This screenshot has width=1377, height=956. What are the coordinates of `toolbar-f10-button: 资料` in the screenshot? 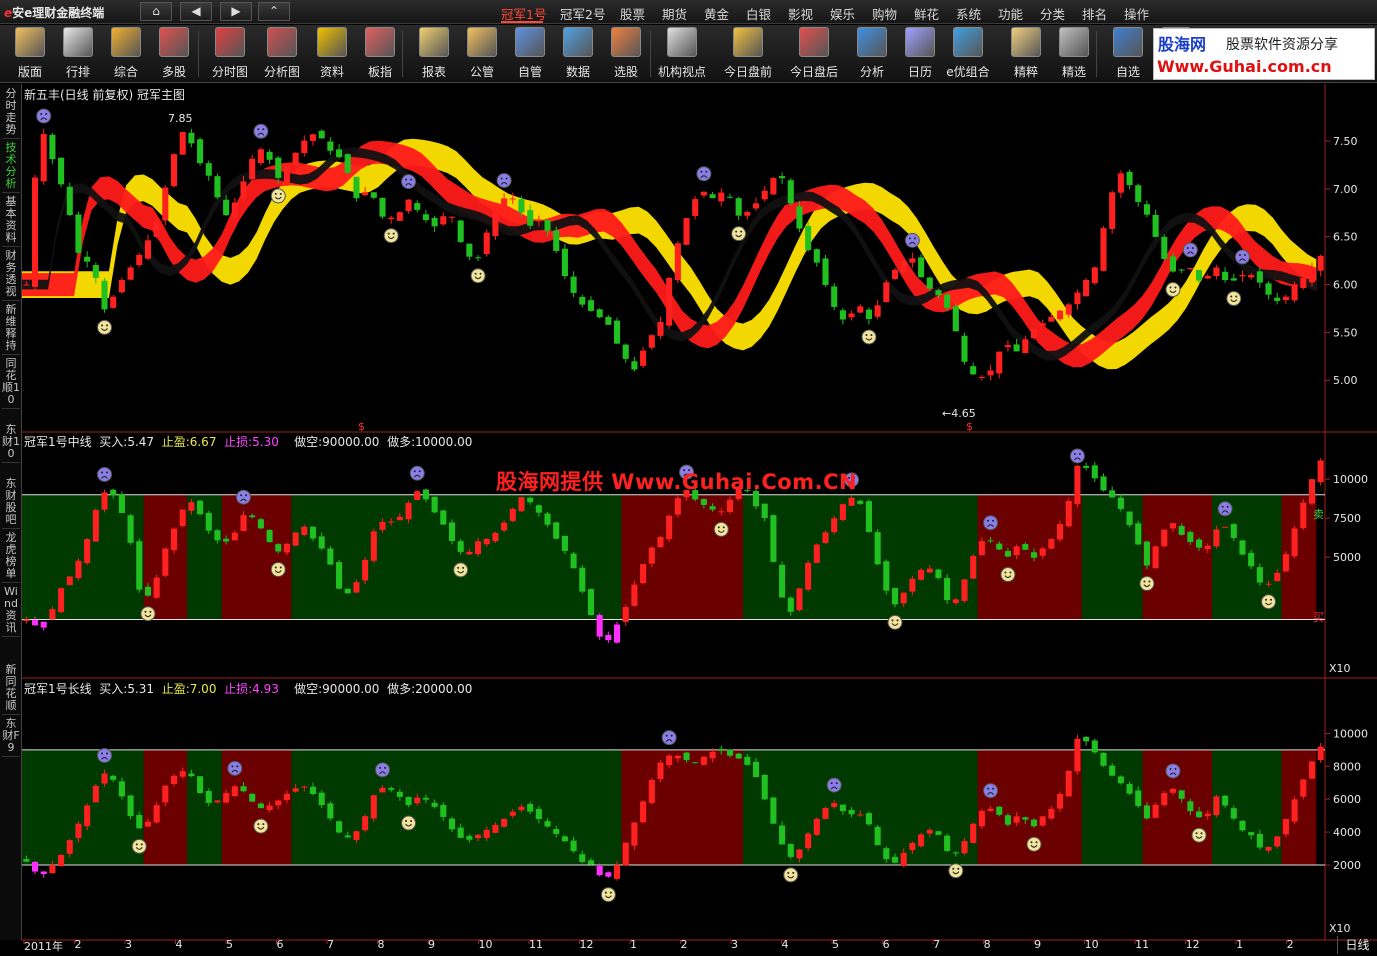 It's located at (332, 54).